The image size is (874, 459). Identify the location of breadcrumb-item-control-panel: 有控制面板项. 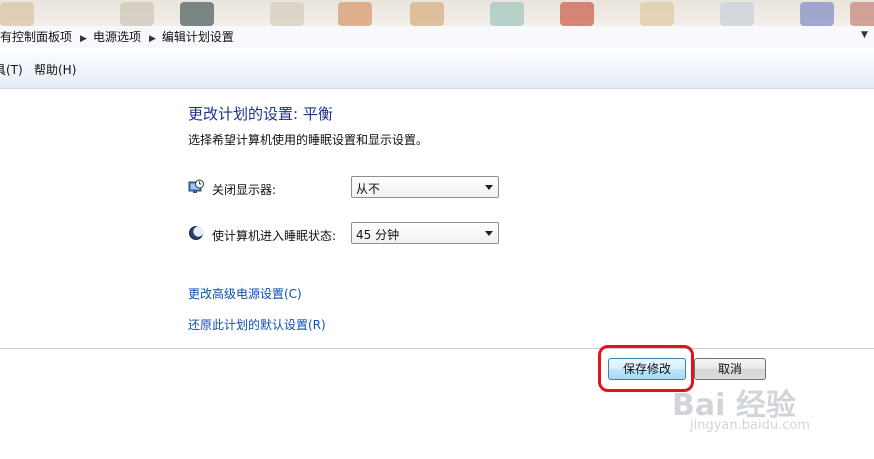
(36, 37).